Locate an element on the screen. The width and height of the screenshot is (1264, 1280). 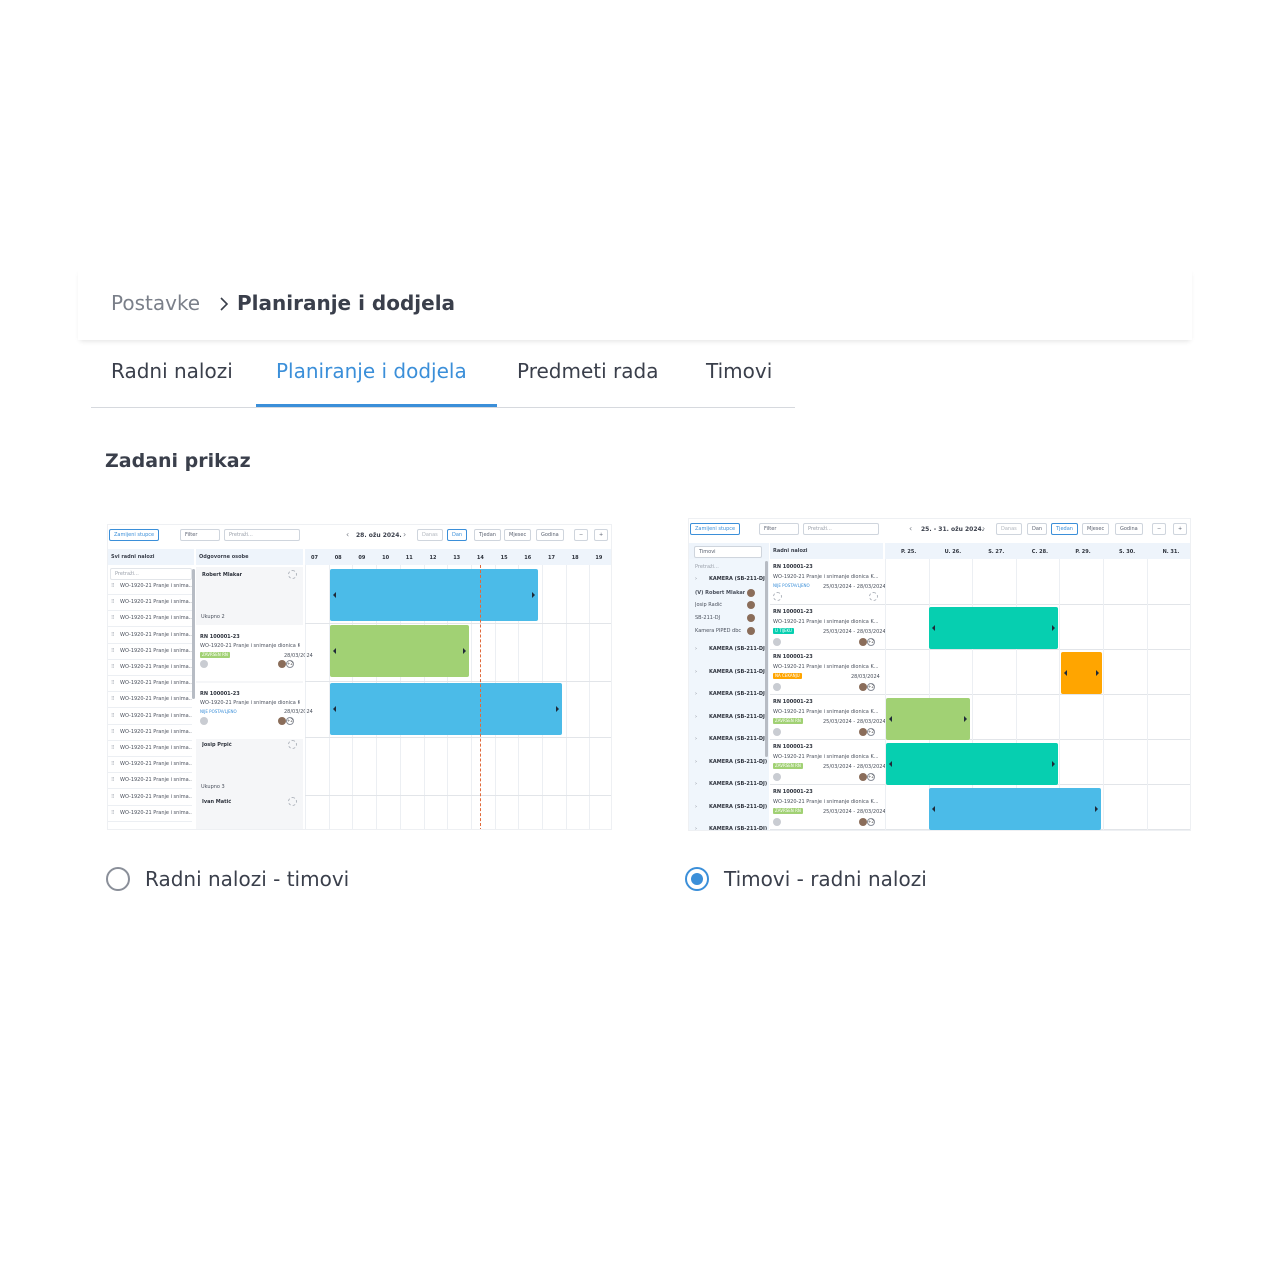
hour-label: 19 is located at coordinates (599, 558).